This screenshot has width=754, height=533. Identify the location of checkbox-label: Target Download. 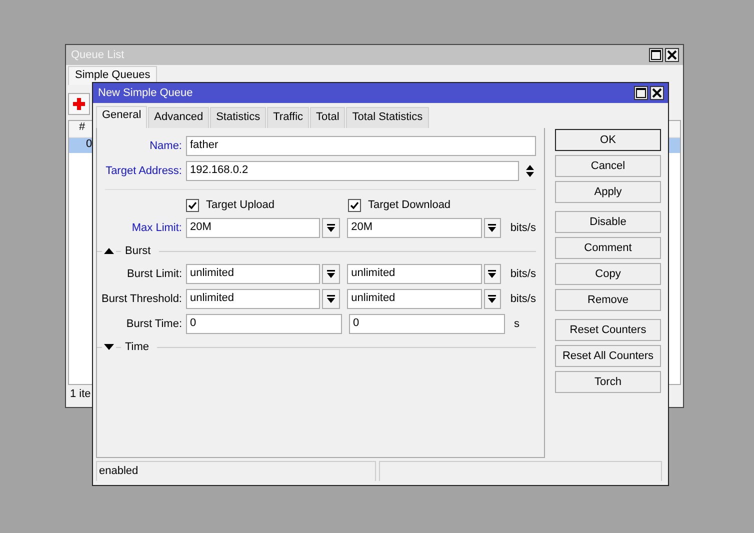
(409, 205).